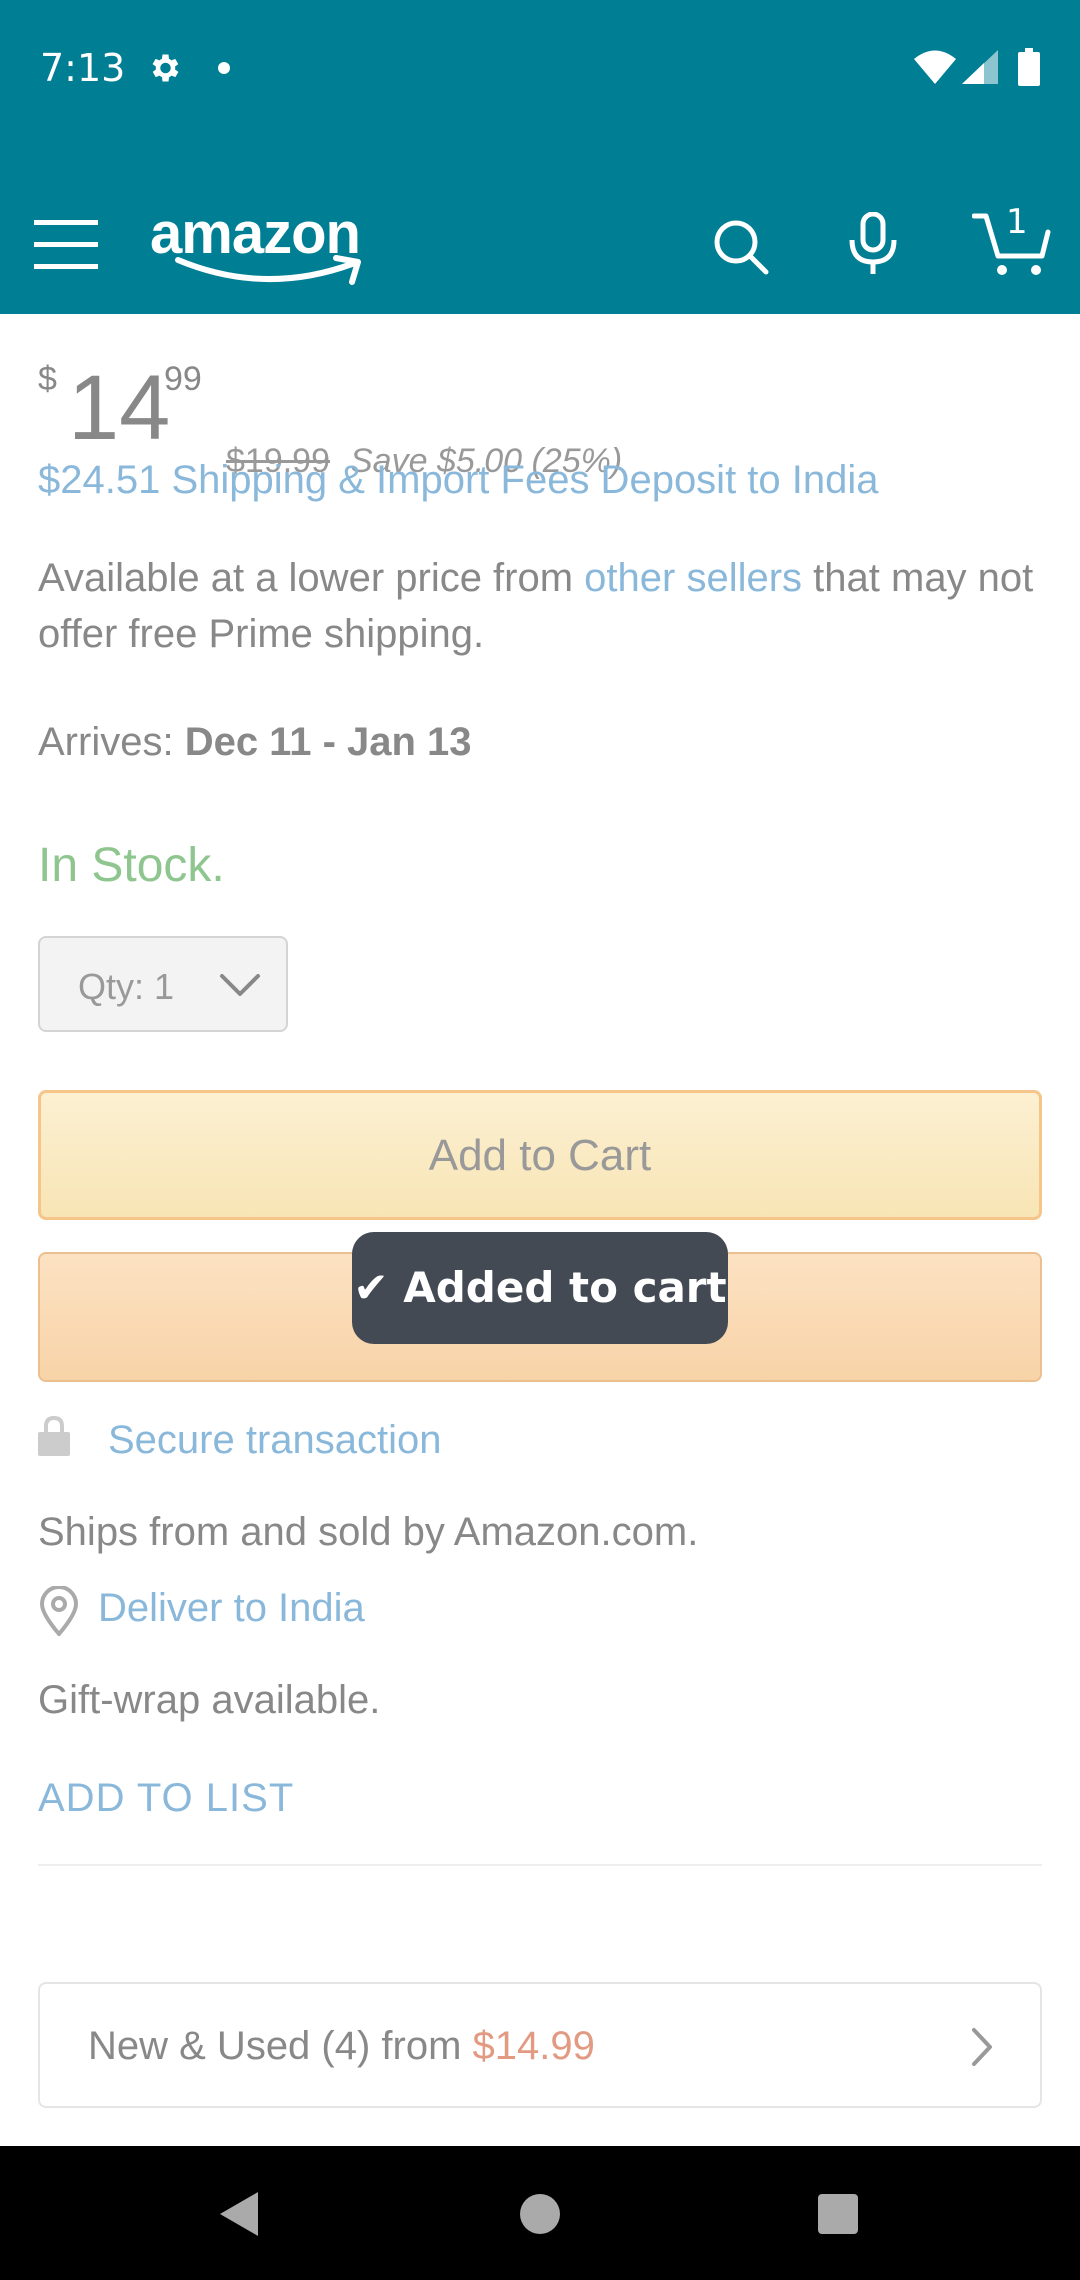  I want to click on price-whole: 14, so click(119, 408).